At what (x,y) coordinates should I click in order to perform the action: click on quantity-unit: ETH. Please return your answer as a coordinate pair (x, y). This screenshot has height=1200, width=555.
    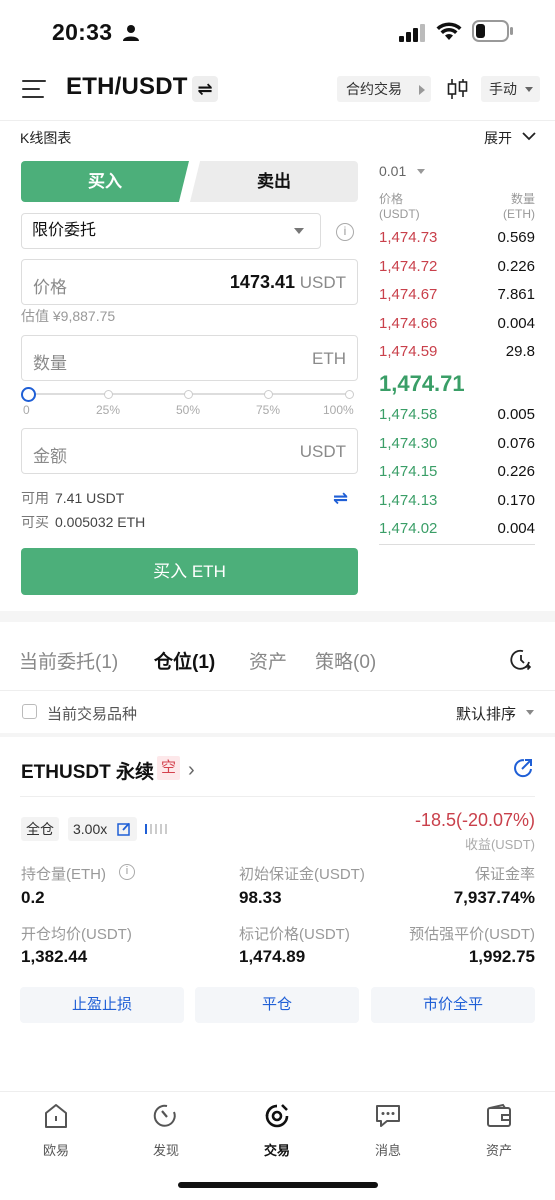
    Looking at the image, I should click on (329, 358).